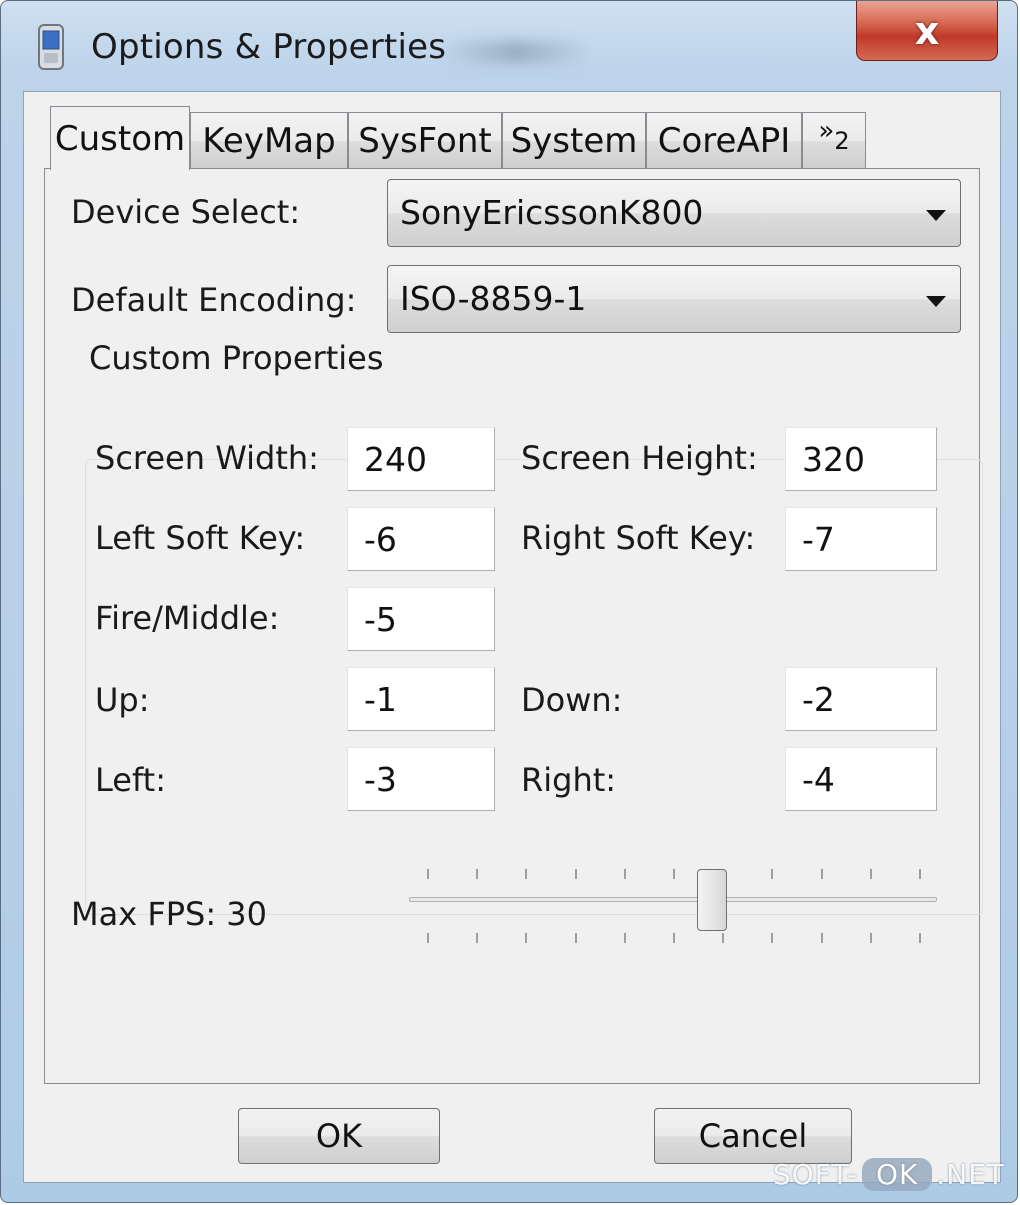 The width and height of the screenshot is (1020, 1205). Describe the element at coordinates (572, 700) in the screenshot. I see `down-label: Down:` at that location.